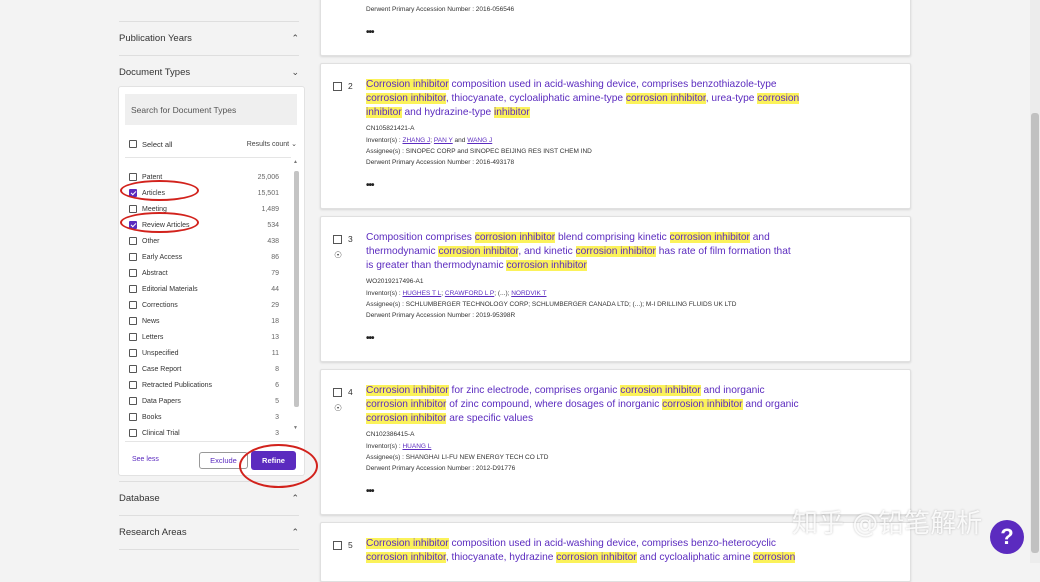 The width and height of the screenshot is (1040, 582). I want to click on watermark: 知乎 @铅笔解析, so click(887, 524).